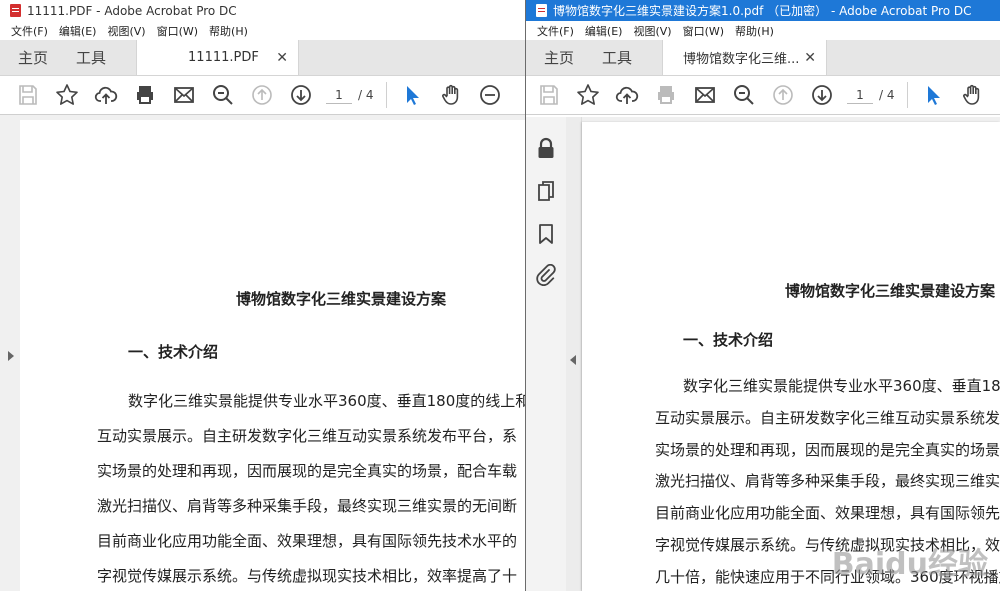 The image size is (1000, 591). What do you see at coordinates (11, 356) in the screenshot?
I see `expand-panel-icon` at bounding box center [11, 356].